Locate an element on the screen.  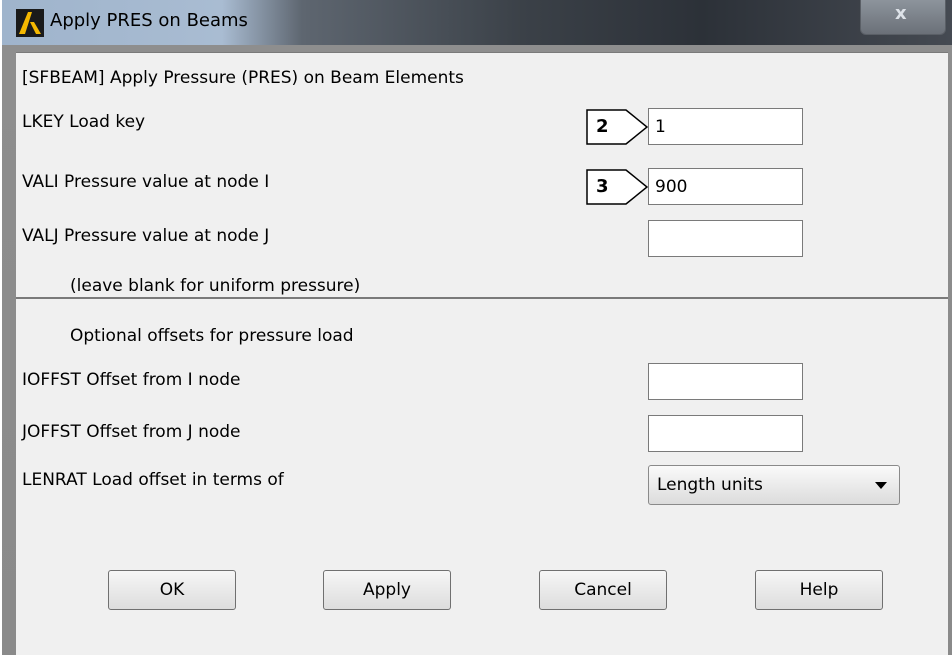
ioffst-label: IOFFST Offset from I node is located at coordinates (131, 380).